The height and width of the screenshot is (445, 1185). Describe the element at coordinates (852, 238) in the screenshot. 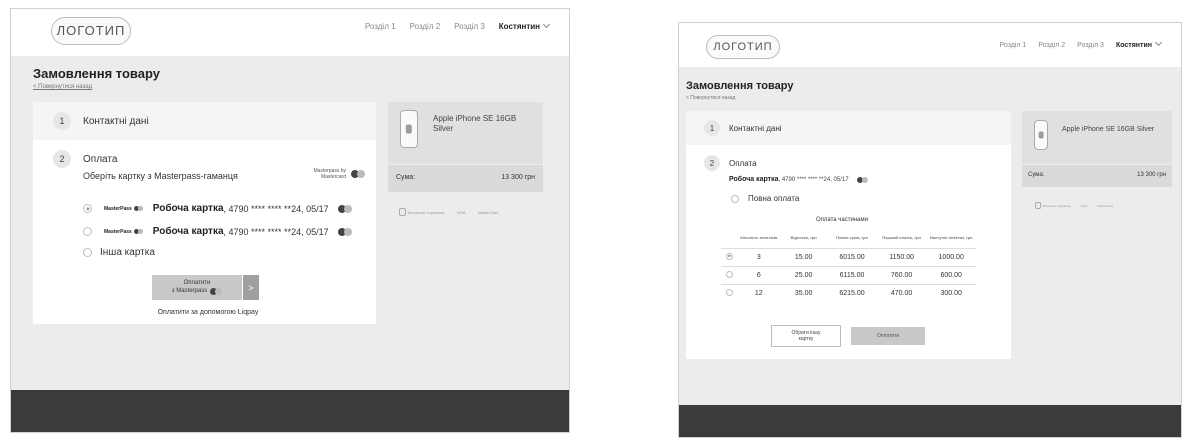

I see `column-header: Повна сума, грн` at that location.